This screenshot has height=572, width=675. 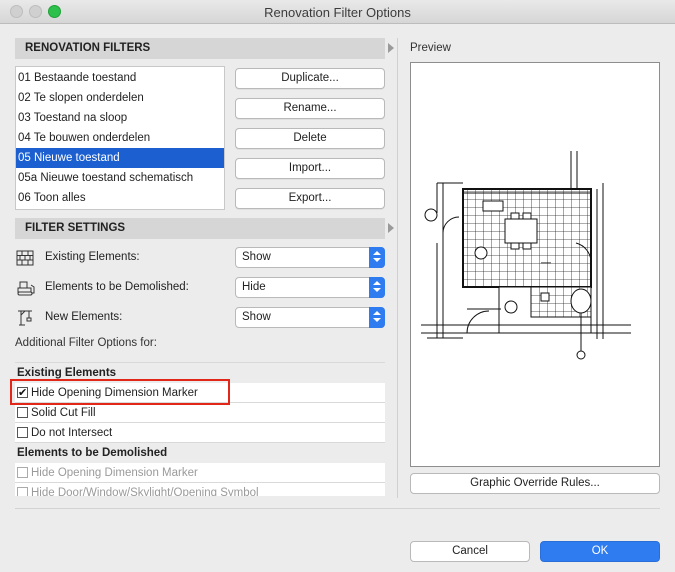 I want to click on option-demolished-hide-door-window-symbol: Hide Door/Window/Skylight/Opening Symbol, so click(x=200, y=489).